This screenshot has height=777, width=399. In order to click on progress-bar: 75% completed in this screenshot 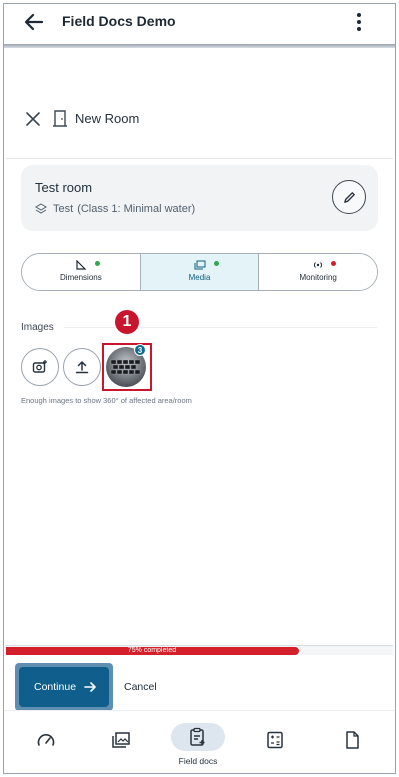, I will do `click(199, 650)`.